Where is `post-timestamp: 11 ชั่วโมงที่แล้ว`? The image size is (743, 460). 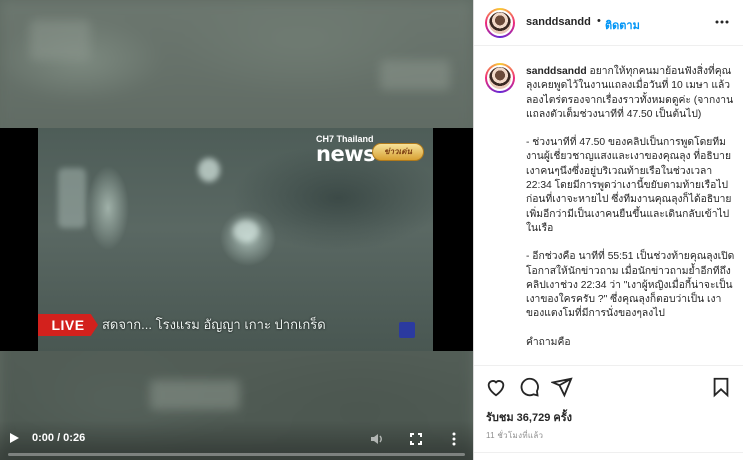 post-timestamp: 11 ชั่วโมงที่แล้ว is located at coordinates (515, 435).